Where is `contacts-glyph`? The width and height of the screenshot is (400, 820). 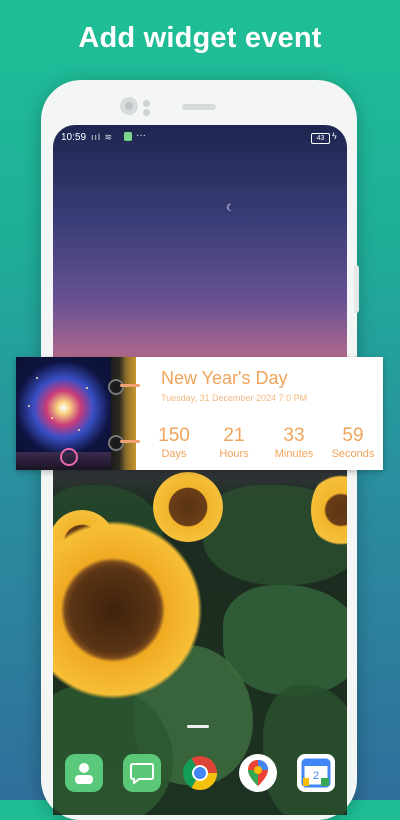 contacts-glyph is located at coordinates (84, 773).